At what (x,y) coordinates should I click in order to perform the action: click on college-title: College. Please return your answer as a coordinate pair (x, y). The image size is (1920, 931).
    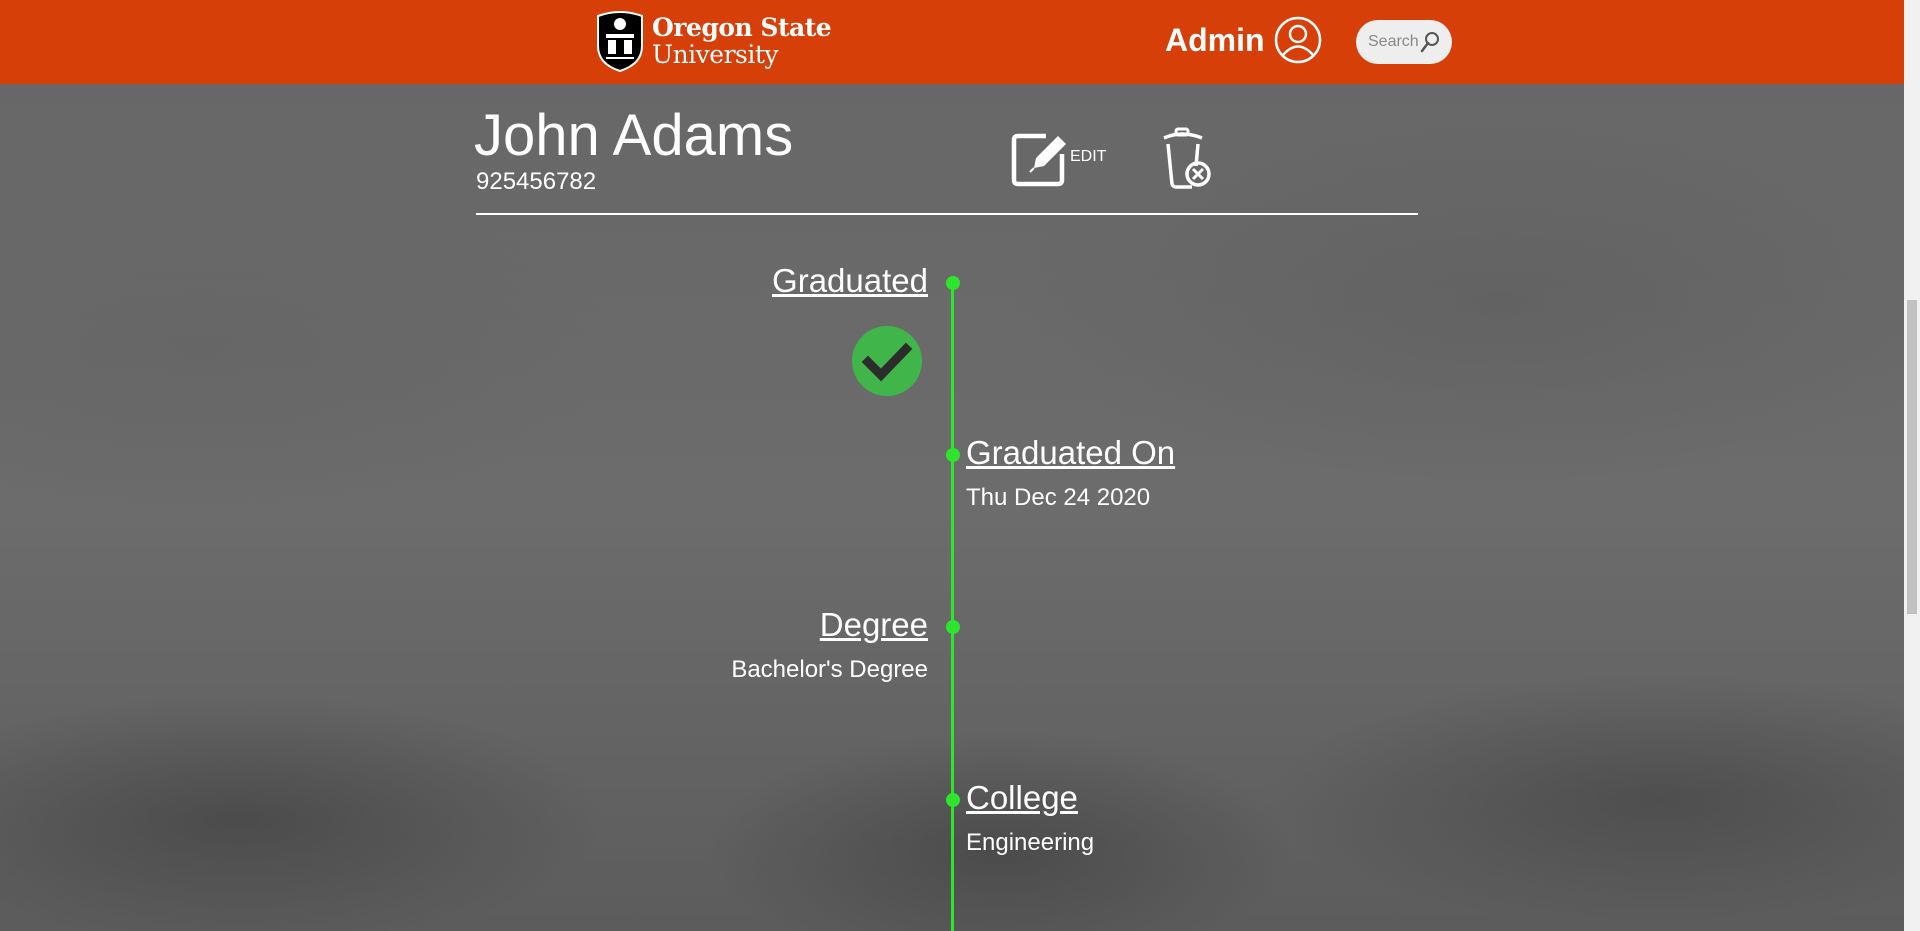
    Looking at the image, I should click on (1022, 798).